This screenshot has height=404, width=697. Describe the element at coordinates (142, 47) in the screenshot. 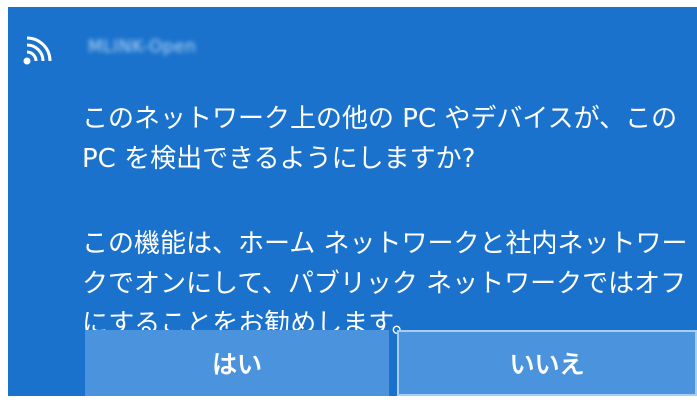

I see `network-name: MLINK-Open` at that location.